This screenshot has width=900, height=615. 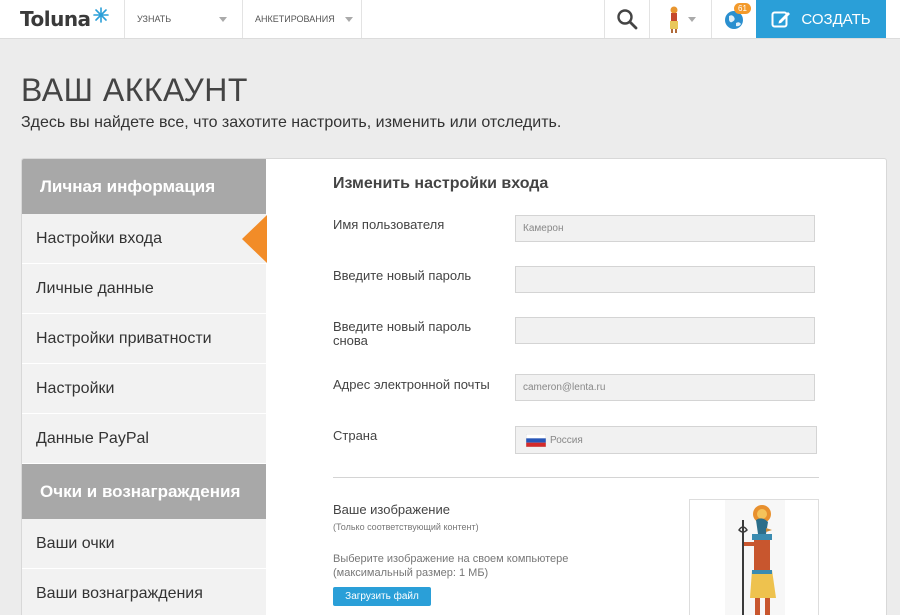 I want to click on sidebar-item-settings: Настройки, so click(x=144, y=389).